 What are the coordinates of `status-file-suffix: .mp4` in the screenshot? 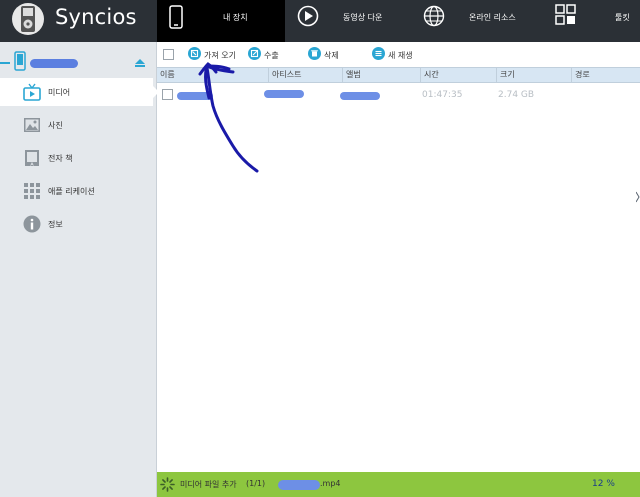 It's located at (330, 483).